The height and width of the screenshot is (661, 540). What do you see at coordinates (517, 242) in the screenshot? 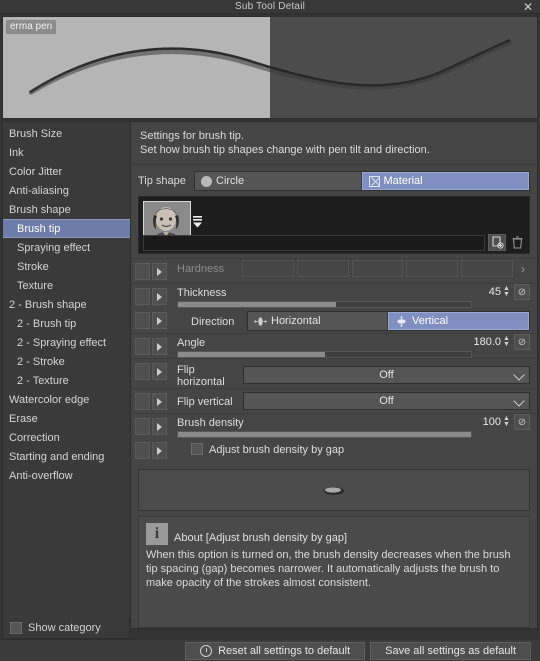
I see `delete-material-icon` at bounding box center [517, 242].